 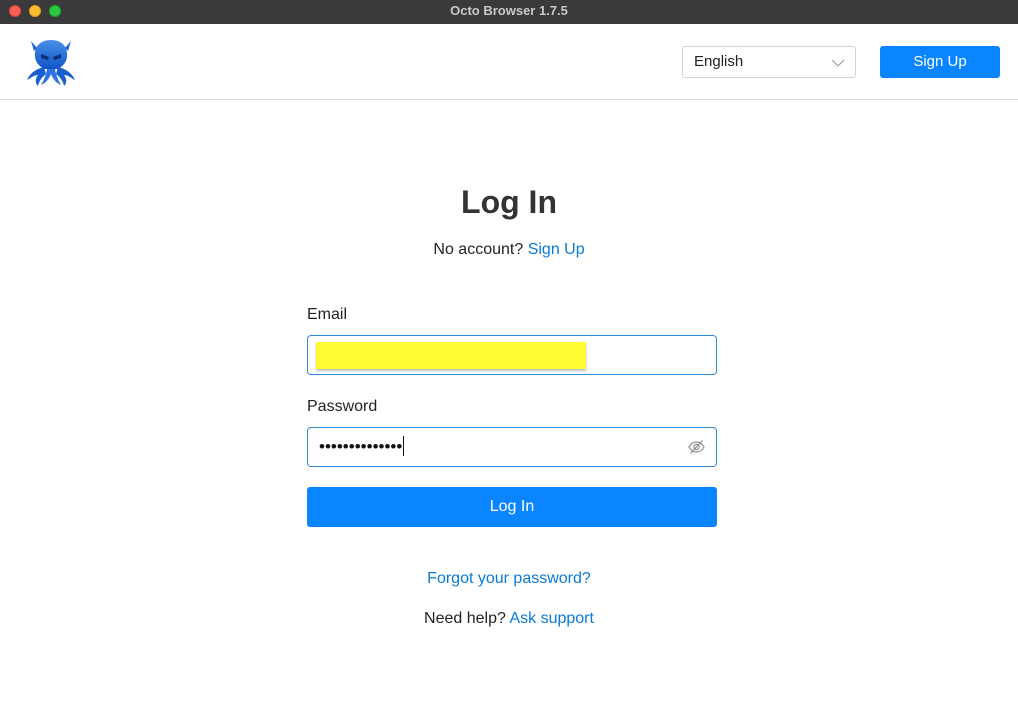 I want to click on email-redaction, so click(x=451, y=355).